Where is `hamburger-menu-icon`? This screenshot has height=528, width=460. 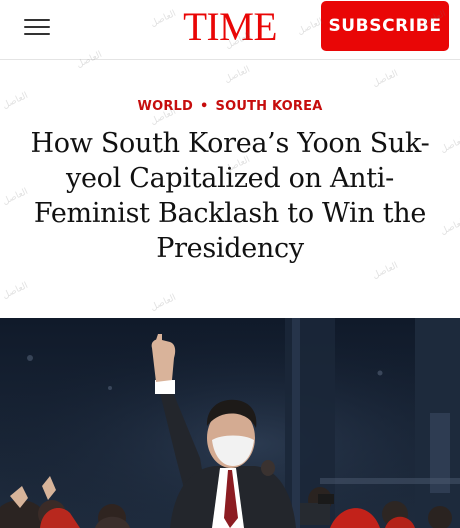 hamburger-menu-icon is located at coordinates (37, 27).